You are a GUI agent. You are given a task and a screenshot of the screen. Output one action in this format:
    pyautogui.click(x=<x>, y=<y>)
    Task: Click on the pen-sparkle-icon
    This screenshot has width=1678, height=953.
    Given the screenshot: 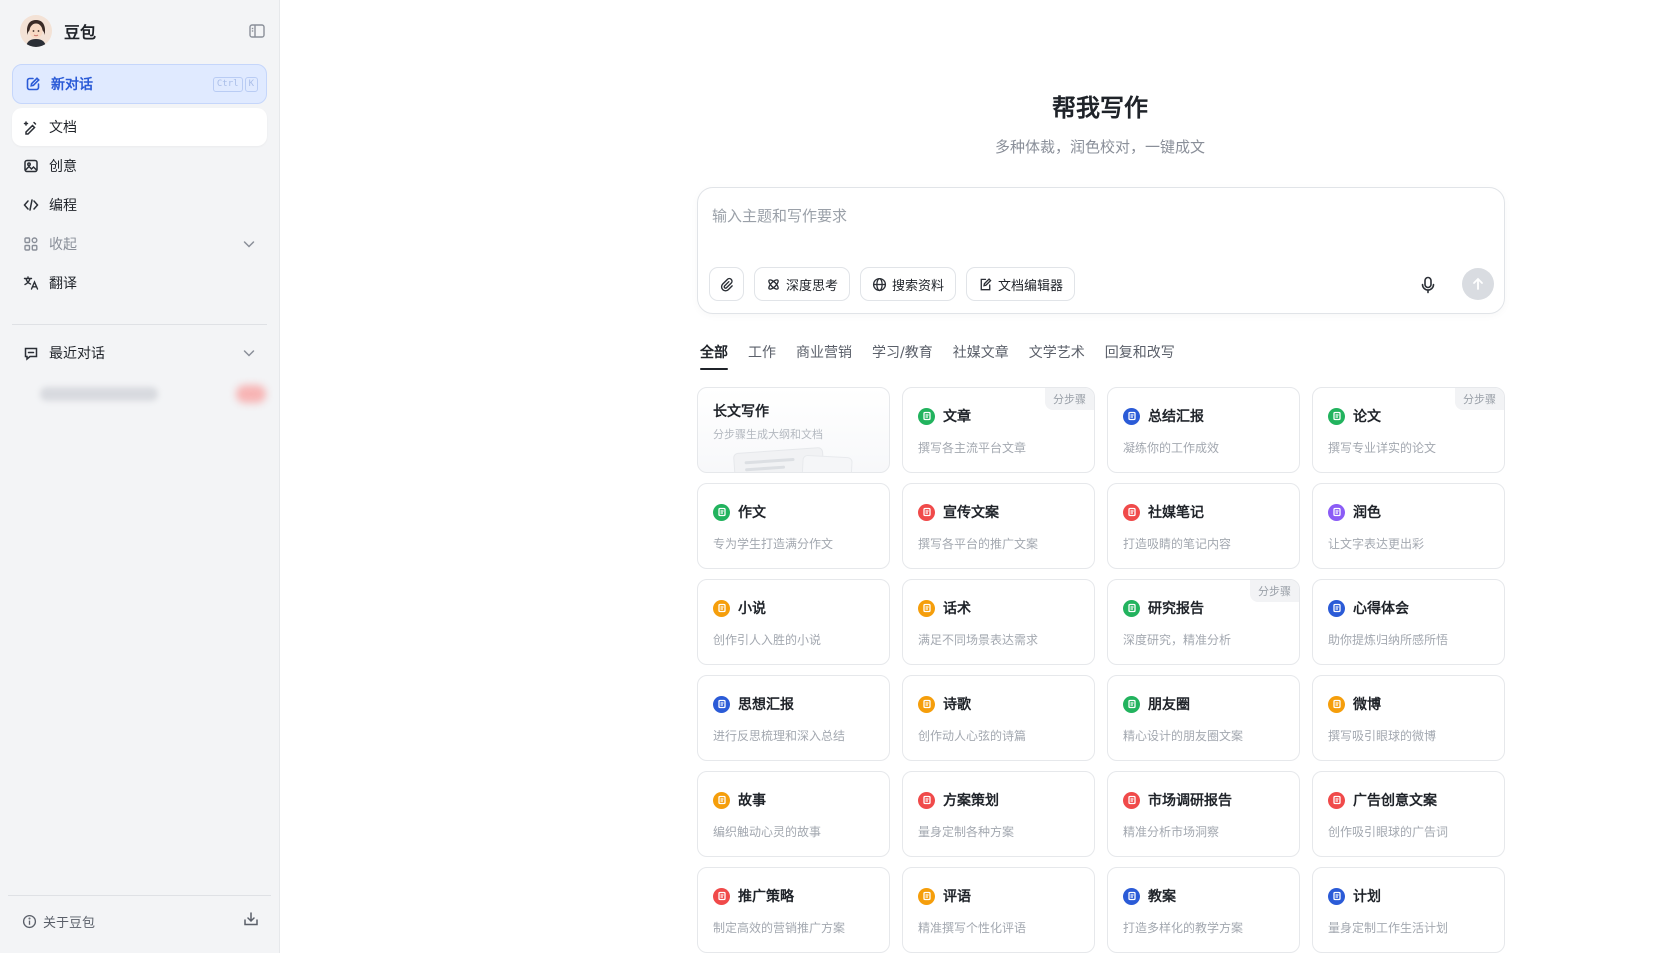 What is the action you would take?
    pyautogui.click(x=30, y=128)
    